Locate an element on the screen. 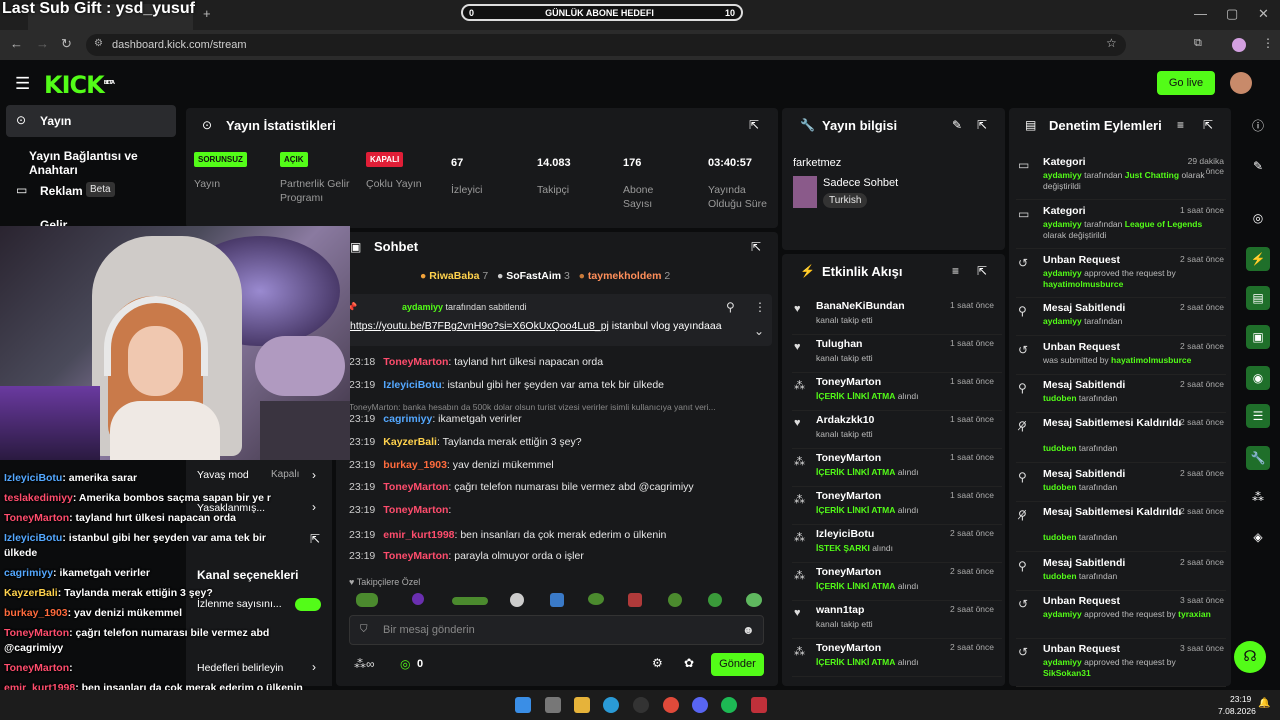 The height and width of the screenshot is (720, 1280). close-button: ✕ is located at coordinates (1263, 14).